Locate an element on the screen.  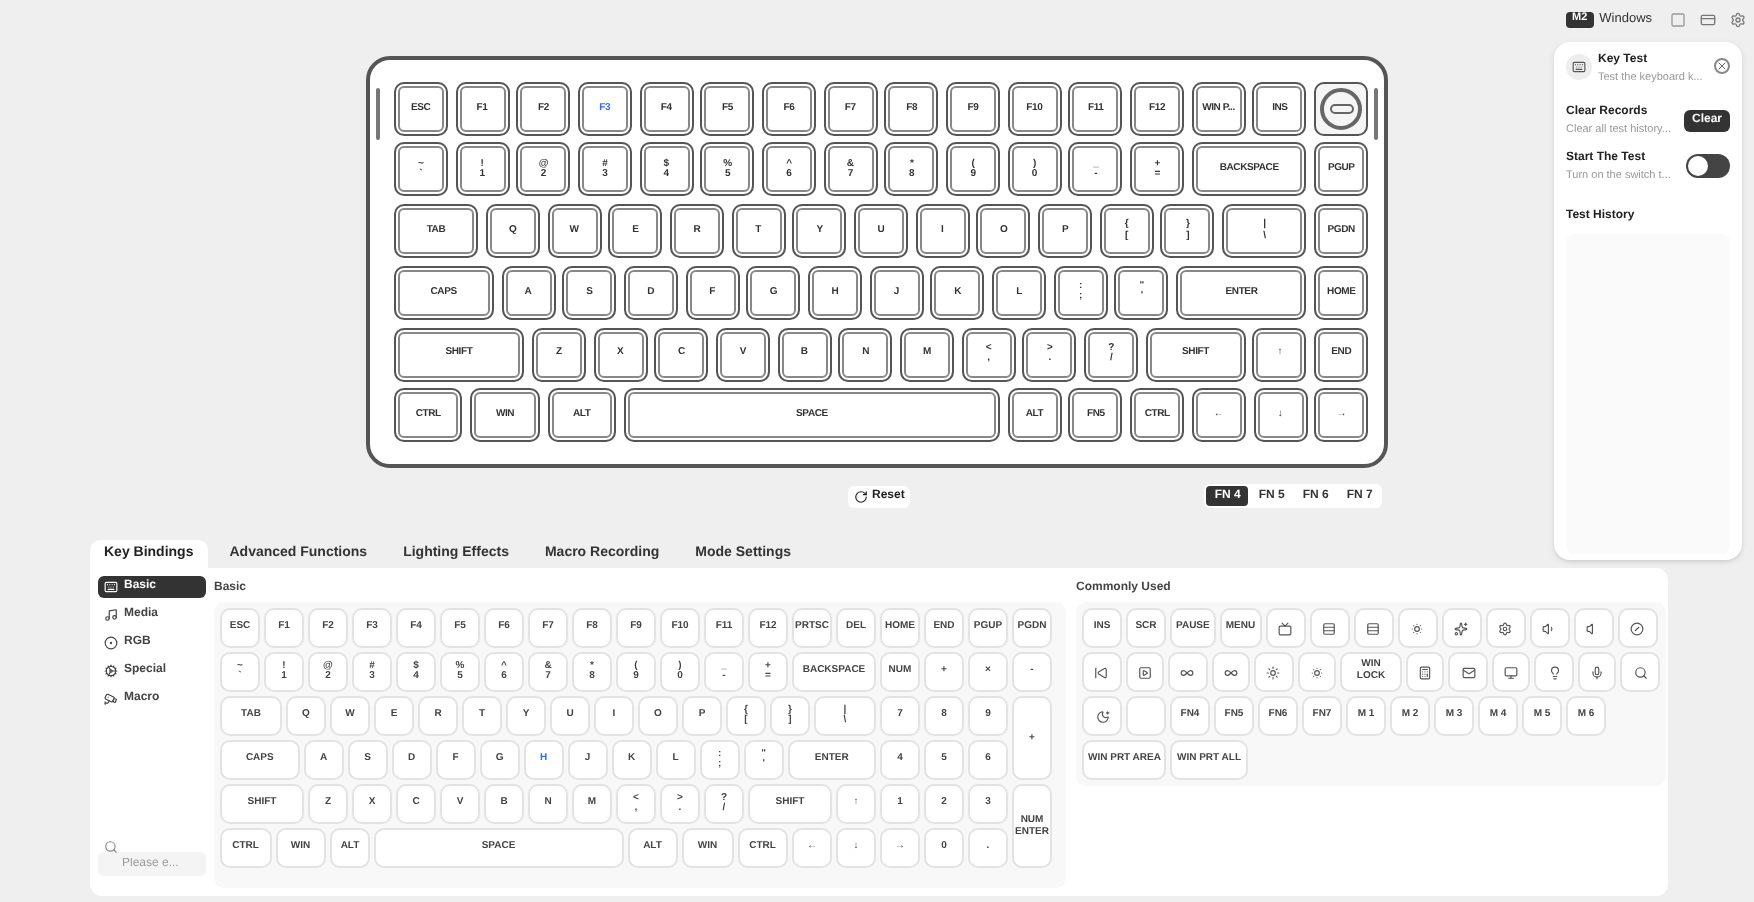
mail-icon is located at coordinates (1468, 672).